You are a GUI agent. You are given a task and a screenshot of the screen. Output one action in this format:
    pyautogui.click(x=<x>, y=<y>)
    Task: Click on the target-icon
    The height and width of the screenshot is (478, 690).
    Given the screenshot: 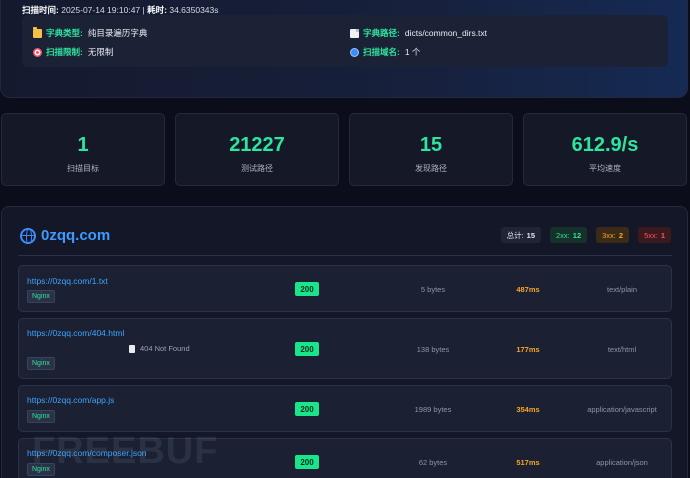 What is the action you would take?
    pyautogui.click(x=37, y=52)
    